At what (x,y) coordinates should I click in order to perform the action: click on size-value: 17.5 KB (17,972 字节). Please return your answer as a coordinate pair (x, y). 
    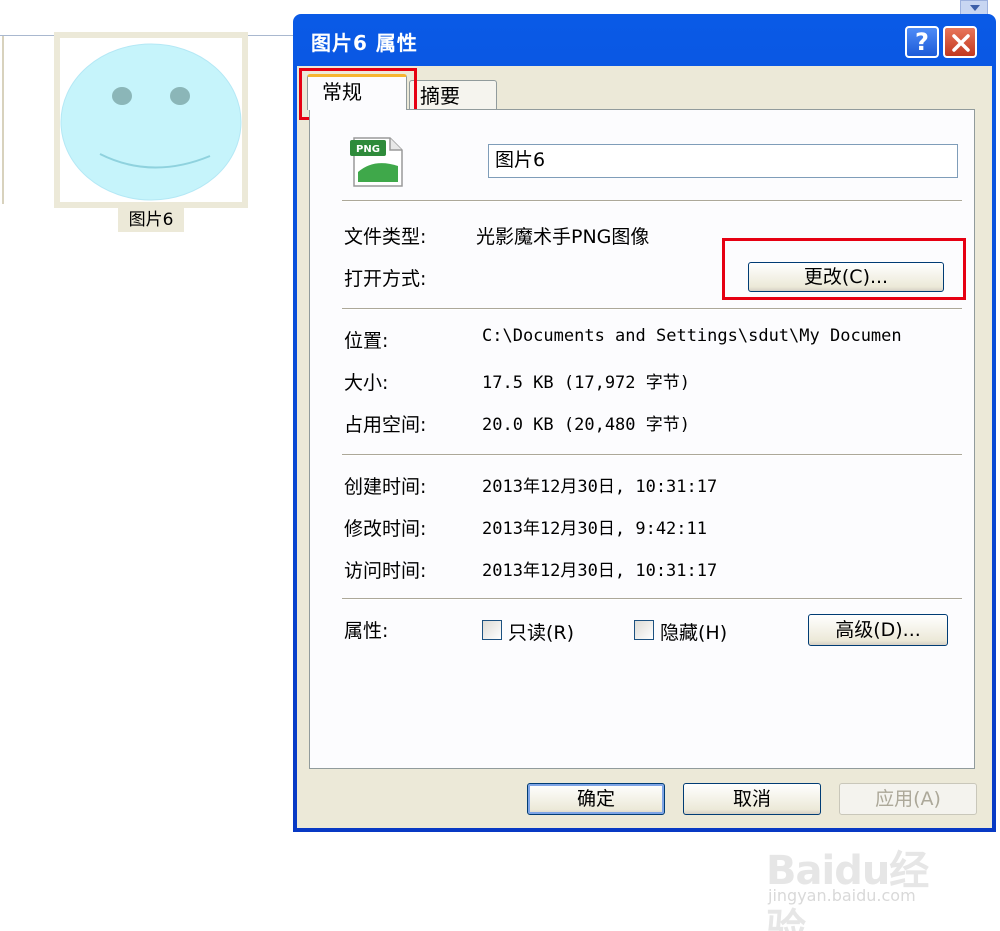
    Looking at the image, I should click on (586, 383).